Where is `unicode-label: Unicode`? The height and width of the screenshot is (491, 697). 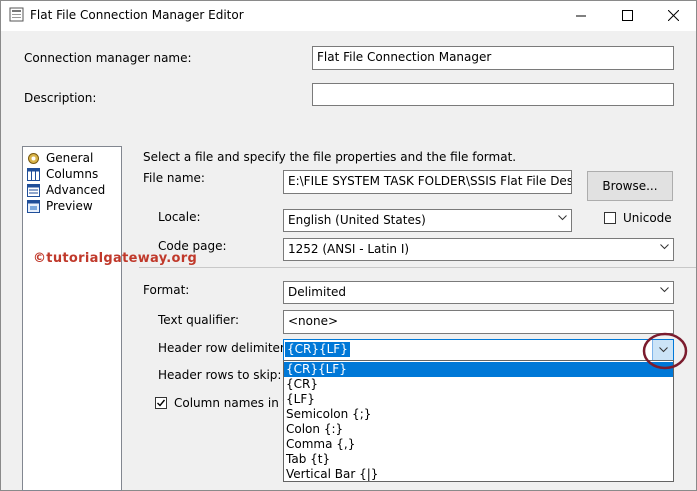 unicode-label: Unicode is located at coordinates (647, 218).